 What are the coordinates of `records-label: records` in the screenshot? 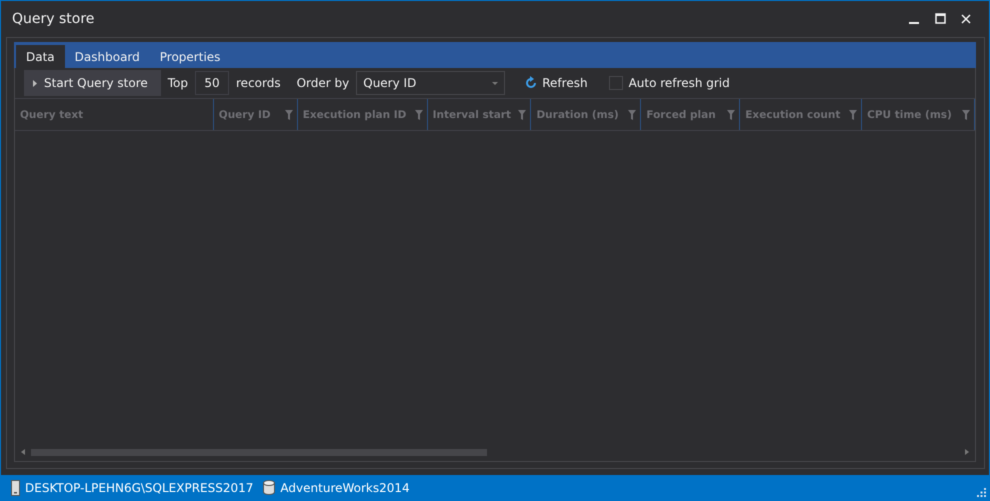 It's located at (258, 83).